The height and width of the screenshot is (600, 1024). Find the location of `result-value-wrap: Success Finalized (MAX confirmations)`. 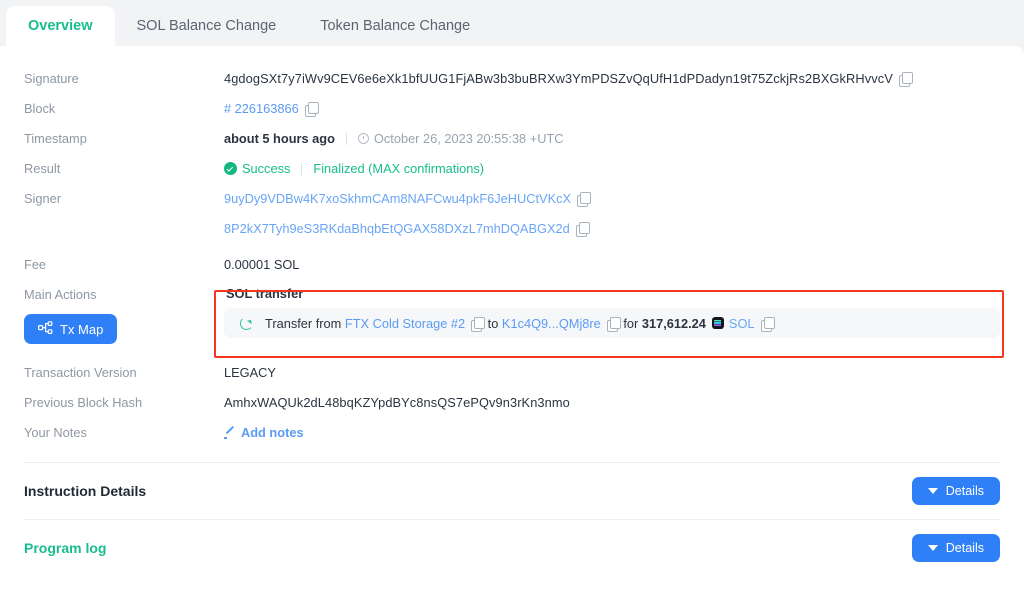

result-value-wrap: Success Finalized (MAX confirmations) is located at coordinates (612, 169).